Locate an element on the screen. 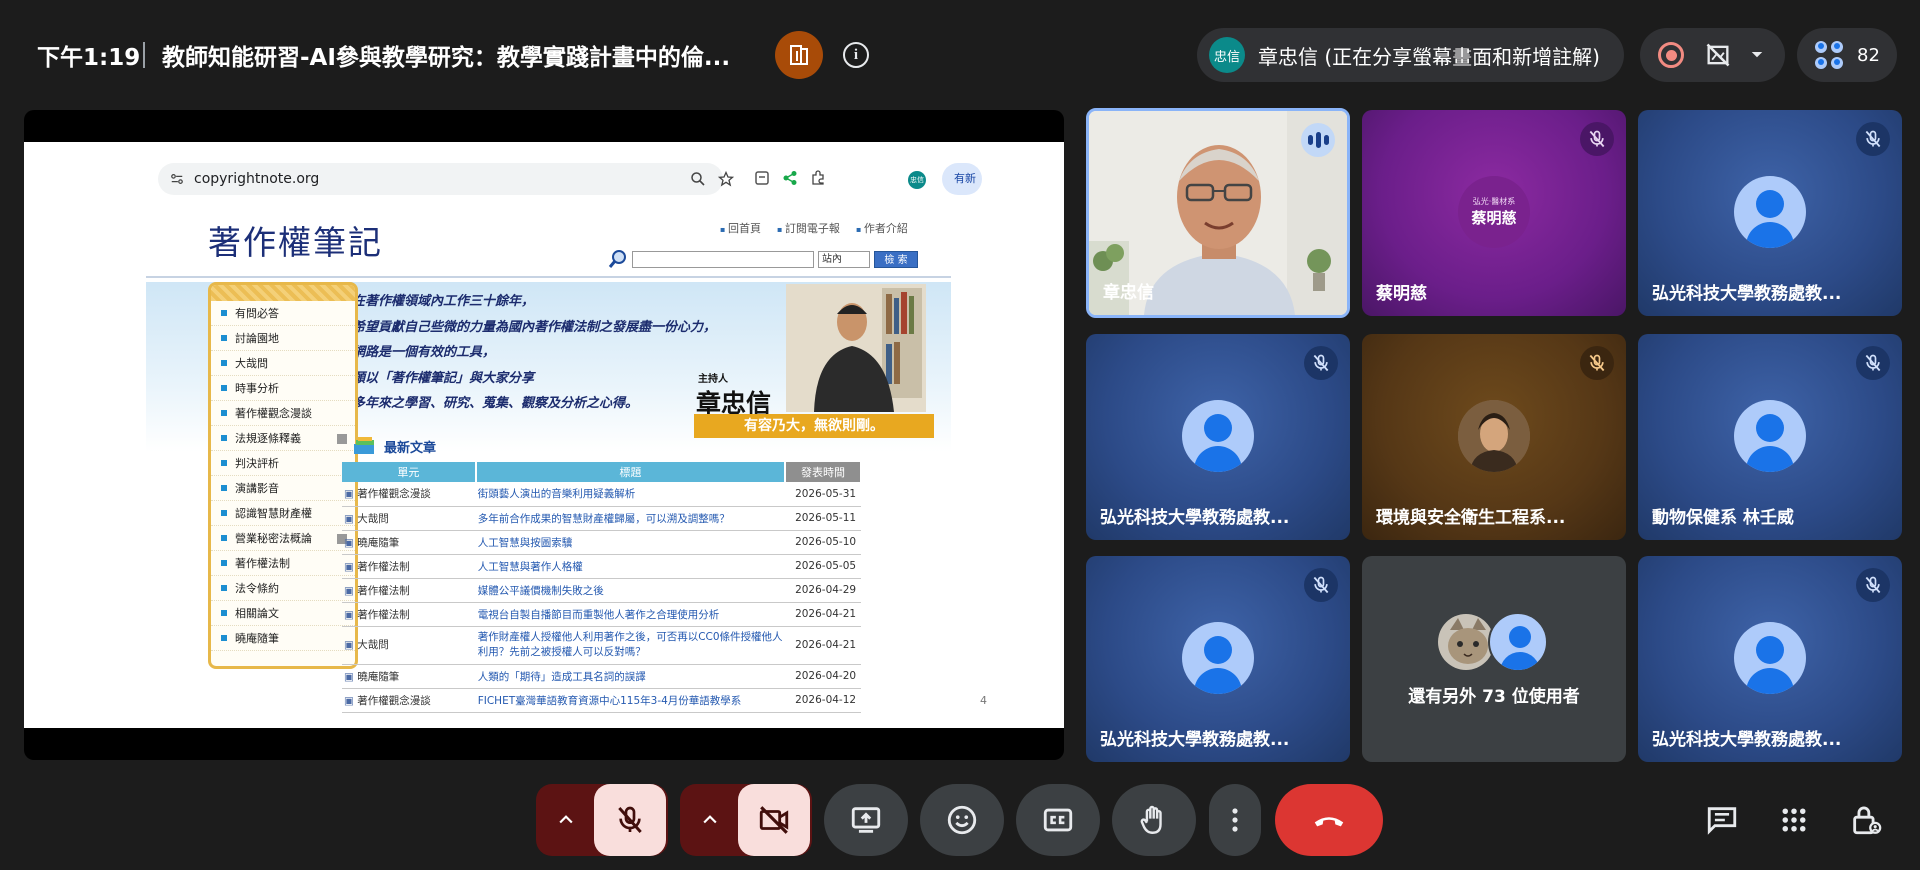 The width and height of the screenshot is (1920, 870). side-menu-item: 法令條約 is located at coordinates (283, 588).